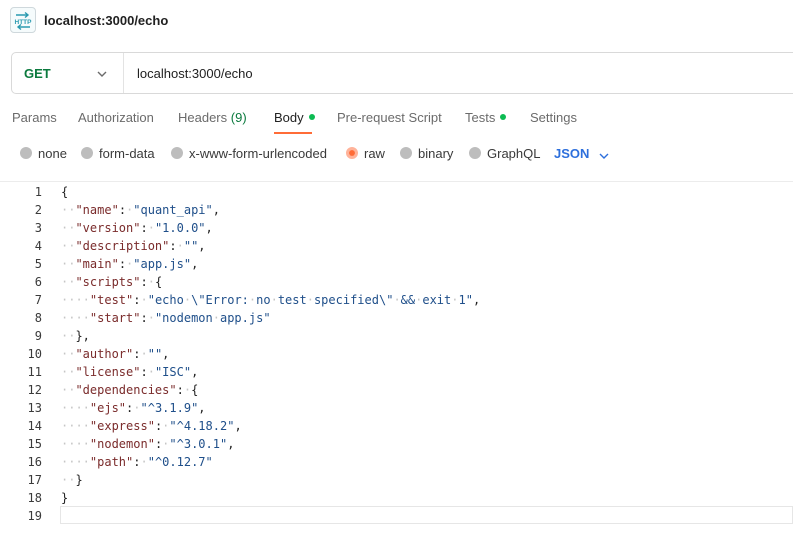 The height and width of the screenshot is (542, 793). I want to click on code-line: 17 ··}, so click(396, 480).